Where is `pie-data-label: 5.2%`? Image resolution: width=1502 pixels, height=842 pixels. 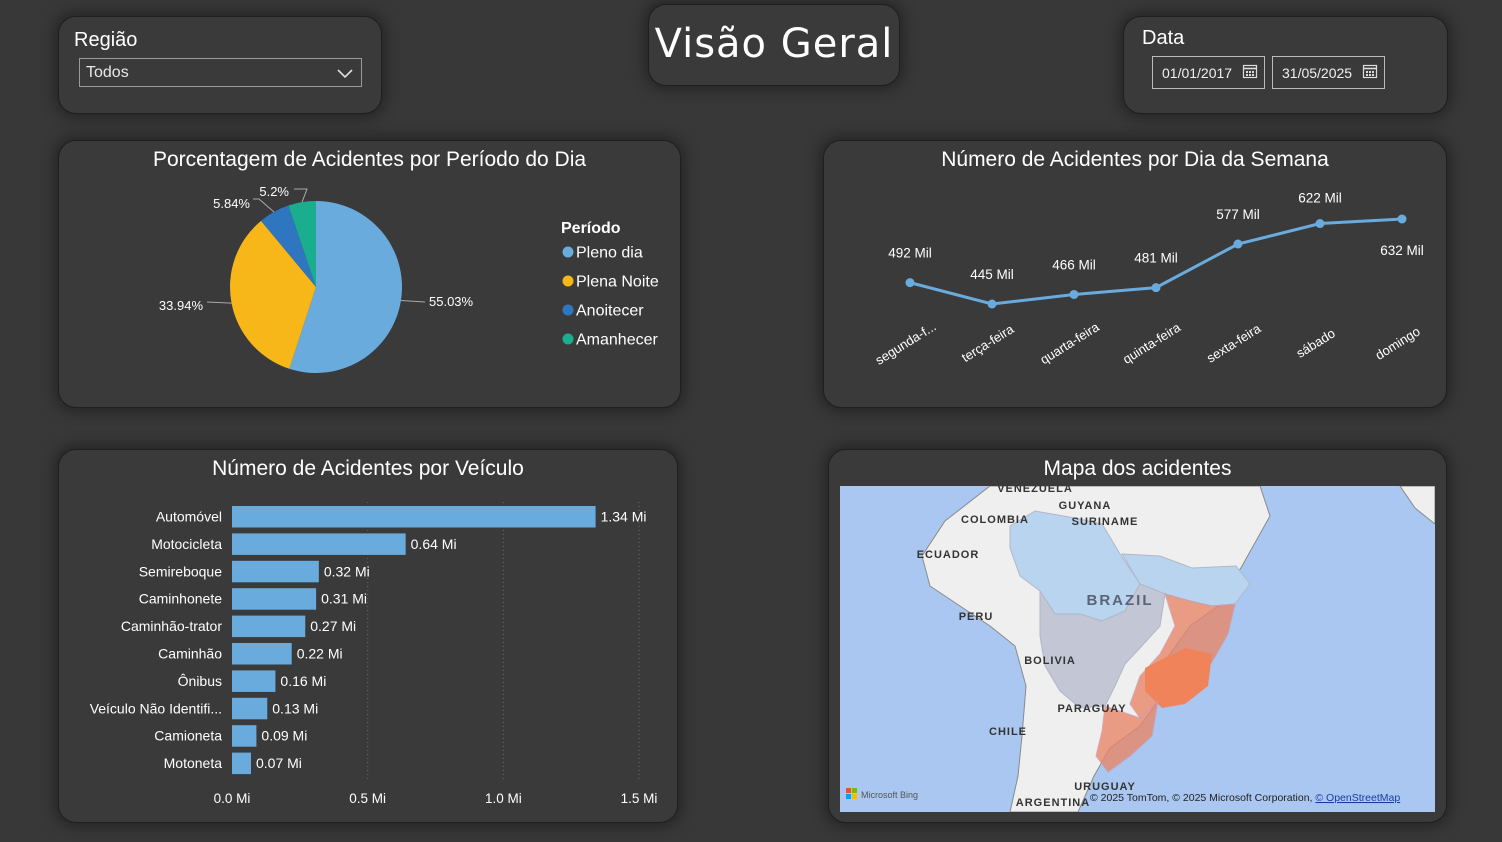
pie-data-label: 5.2% is located at coordinates (274, 191).